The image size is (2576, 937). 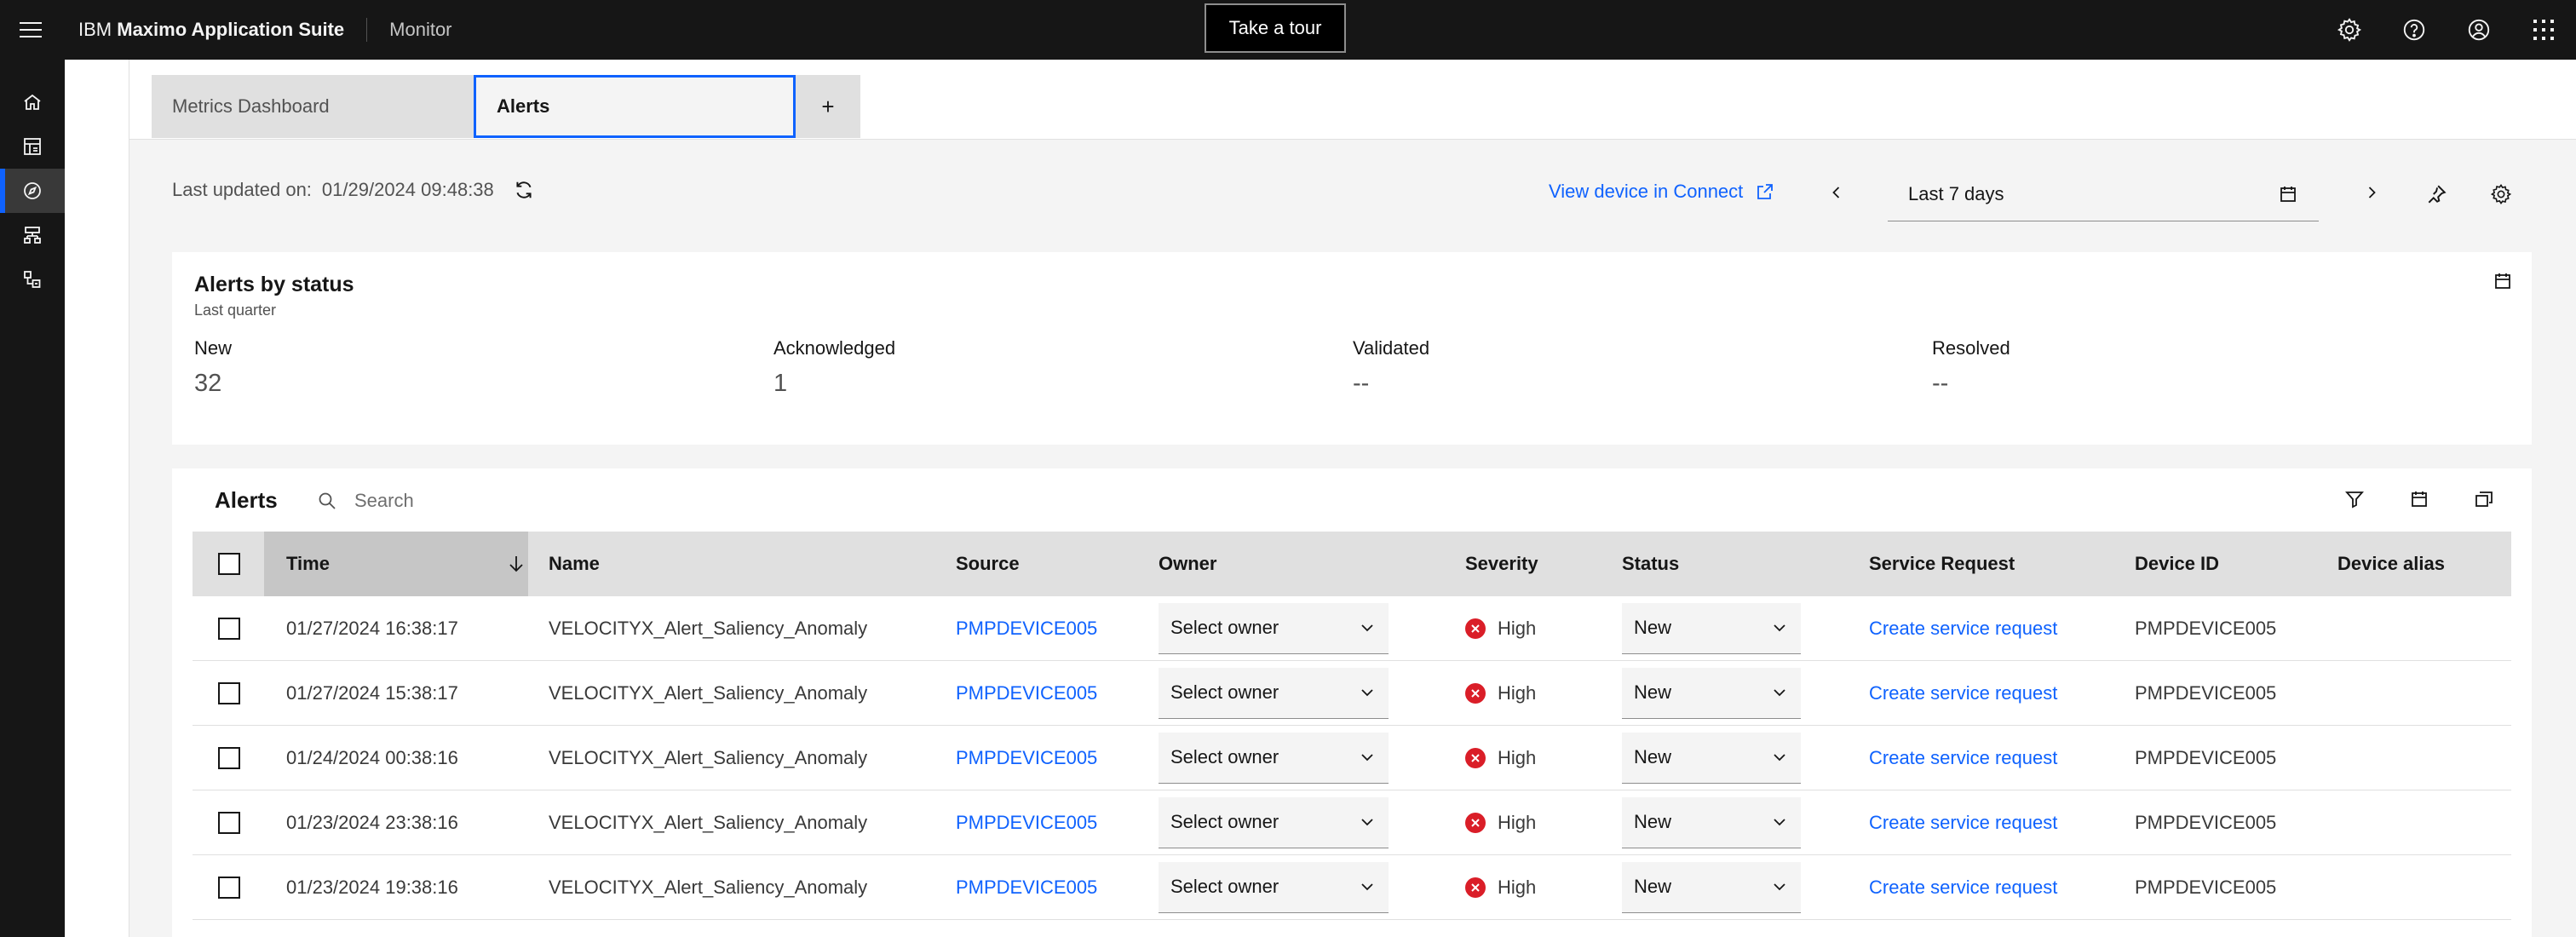 What do you see at coordinates (313, 106) in the screenshot?
I see `tab-metrics-dashboard: Metrics Dashboard` at bounding box center [313, 106].